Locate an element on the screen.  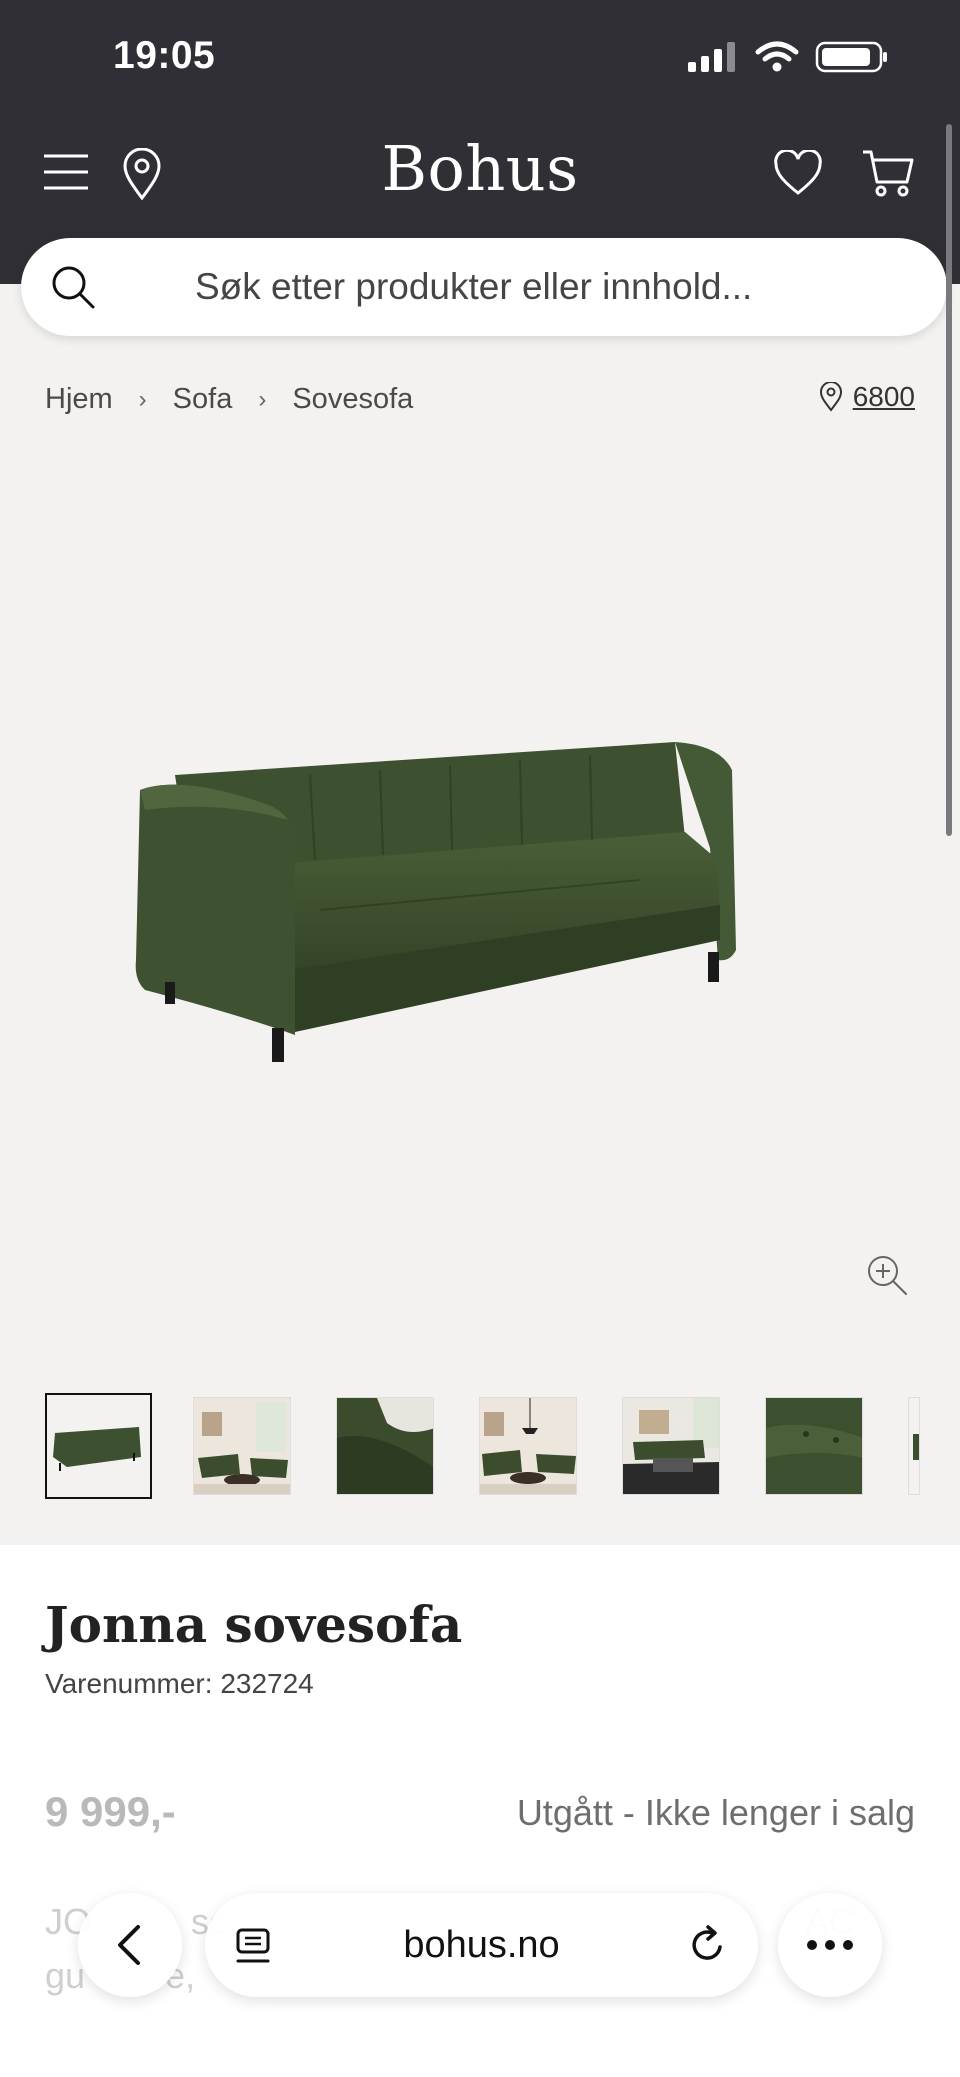
address-bar: bohus.no is located at coordinates (481, 1945).